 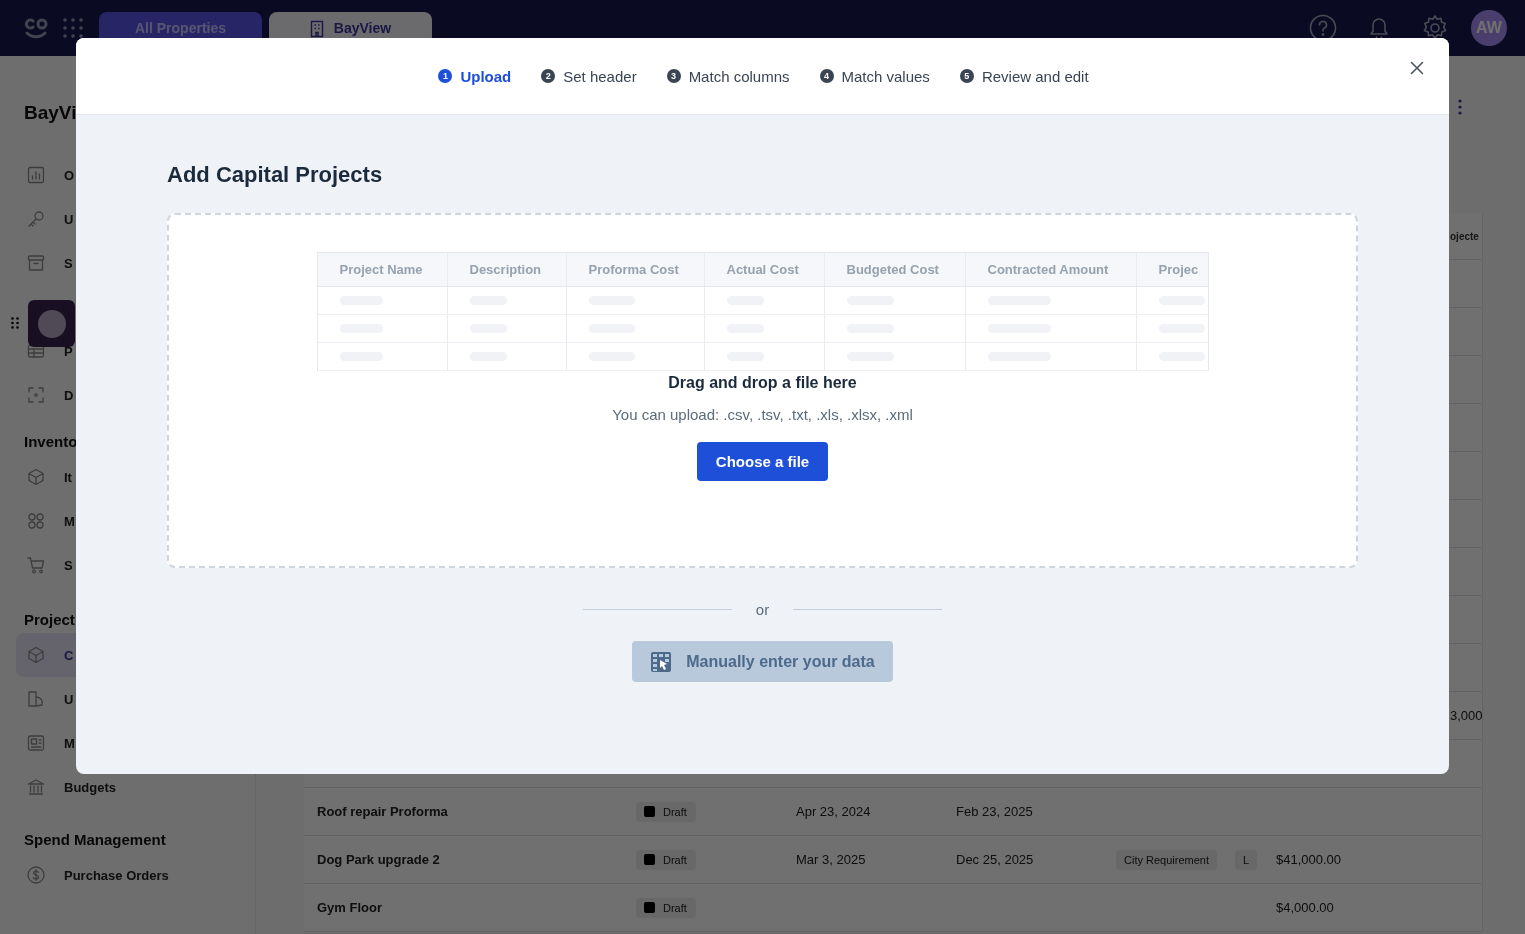 What do you see at coordinates (1166, 859) in the screenshot?
I see `tag: City Requirement` at bounding box center [1166, 859].